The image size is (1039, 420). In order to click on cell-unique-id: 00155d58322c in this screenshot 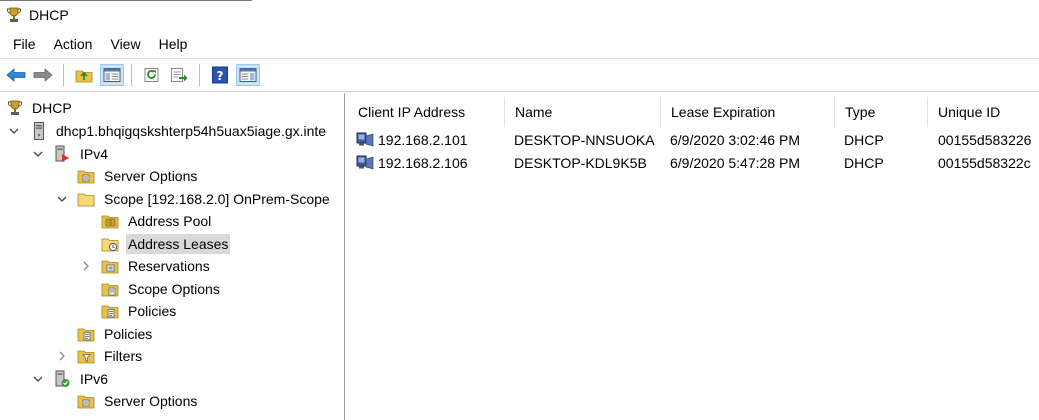, I will do `click(984, 163)`.